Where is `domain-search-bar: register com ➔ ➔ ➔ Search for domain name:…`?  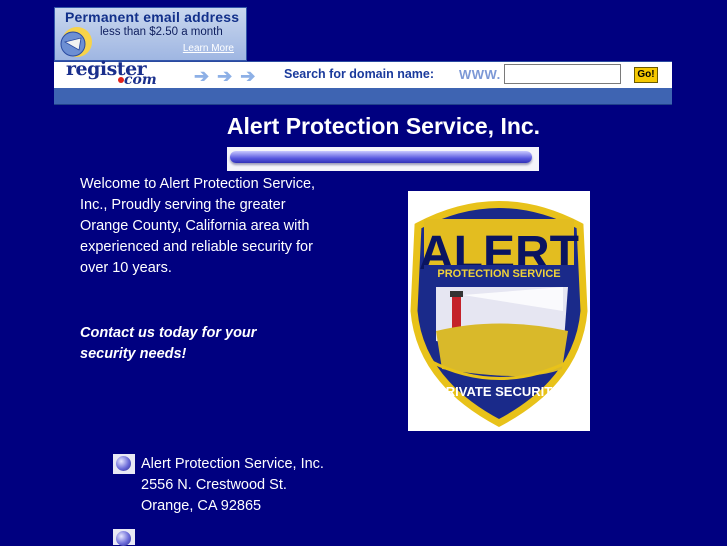 domain-search-bar: register com ➔ ➔ ➔ Search for domain name:… is located at coordinates (363, 73).